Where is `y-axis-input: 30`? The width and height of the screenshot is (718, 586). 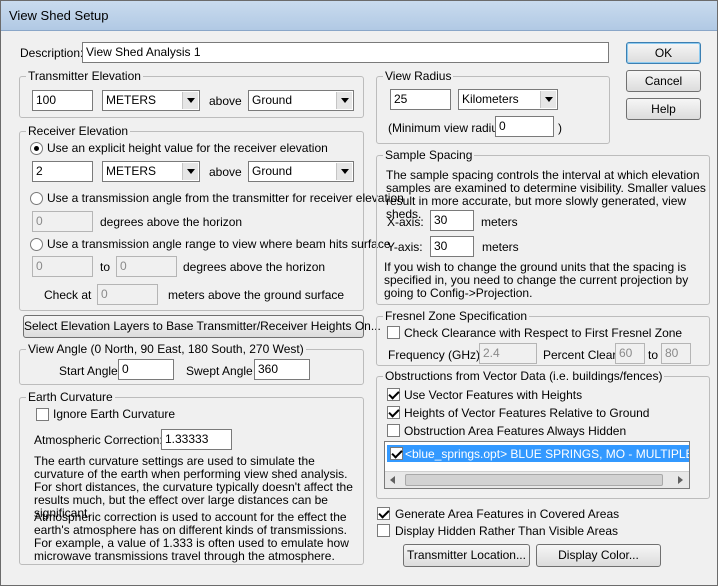
y-axis-input: 30 is located at coordinates (452, 246).